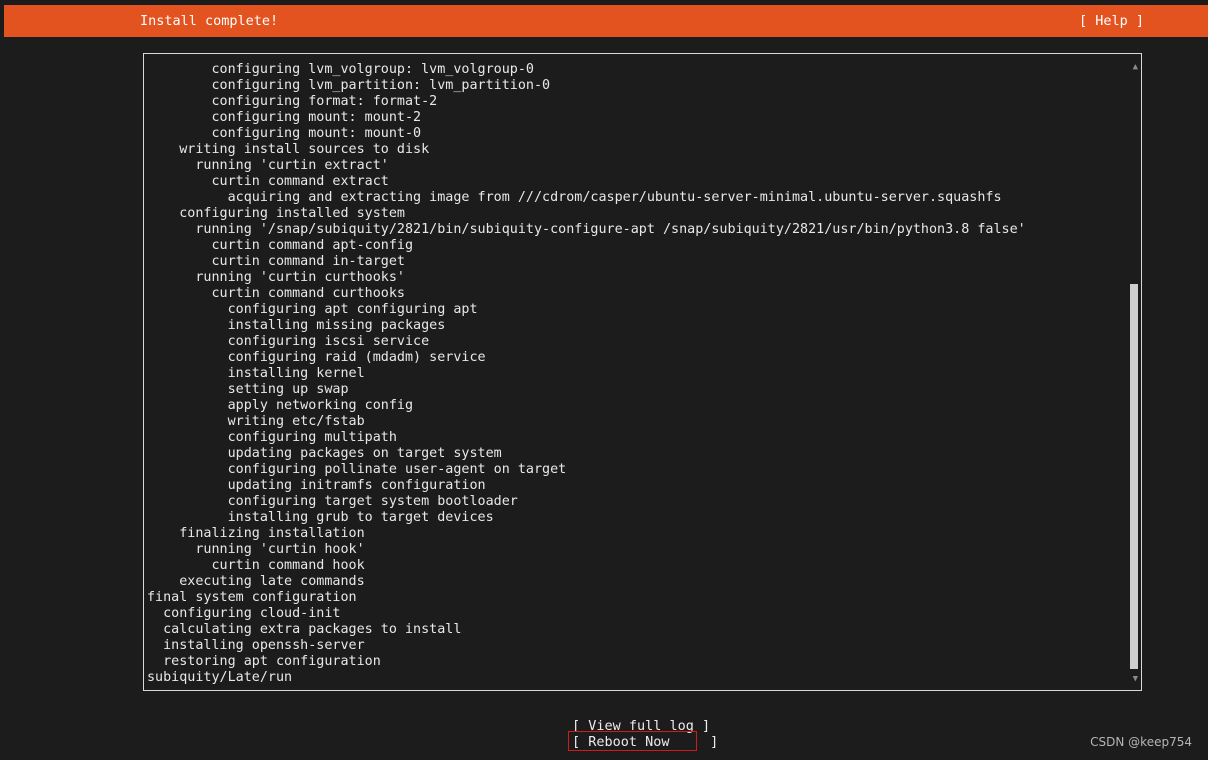  What do you see at coordinates (1141, 742) in the screenshot?
I see `watermark: CSDN @keep754` at bounding box center [1141, 742].